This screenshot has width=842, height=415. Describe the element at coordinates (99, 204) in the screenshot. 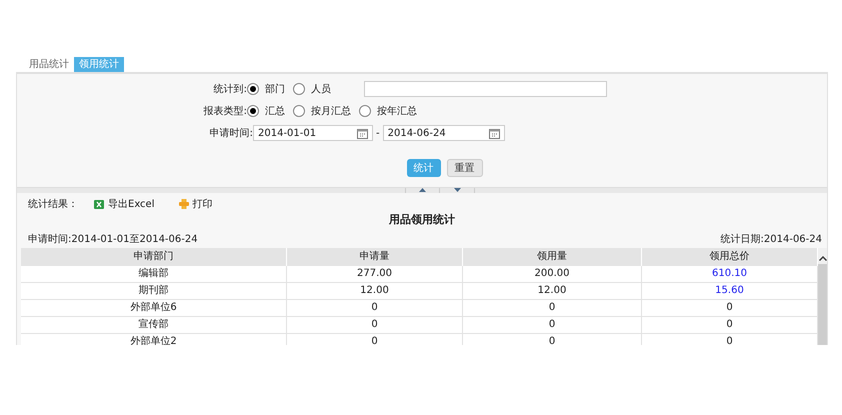

I see `spreadsheet-icon` at that location.